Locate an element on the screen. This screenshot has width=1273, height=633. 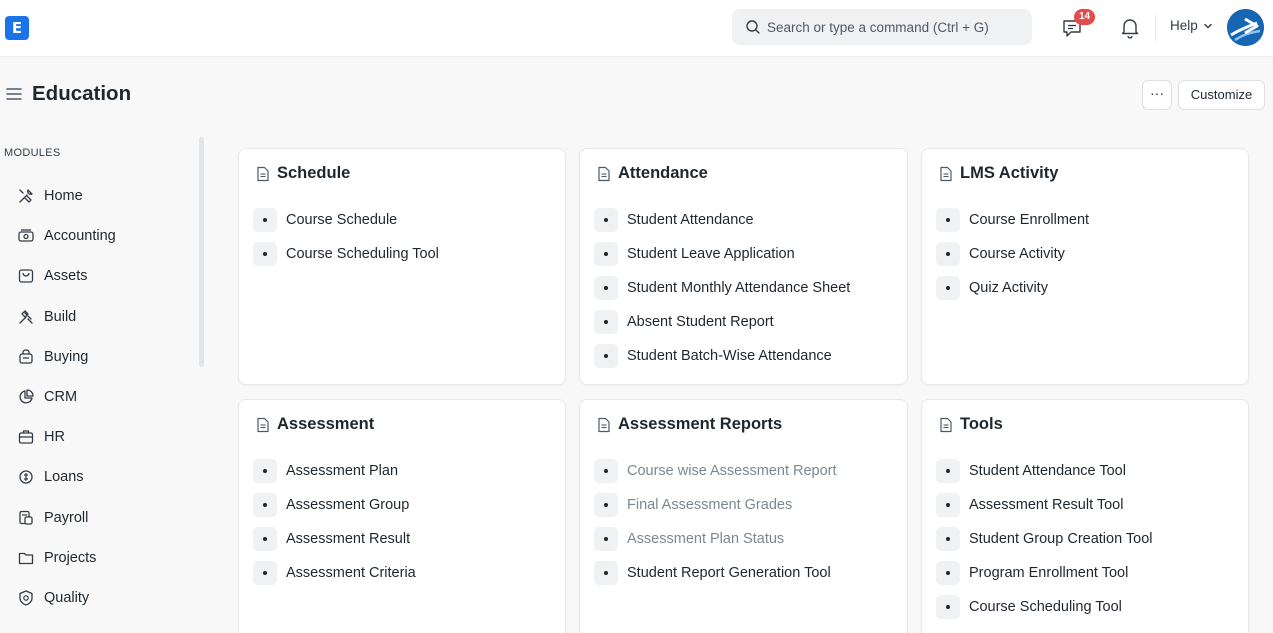
link-label: Student Batch-Wise Attendance is located at coordinates (729, 356).